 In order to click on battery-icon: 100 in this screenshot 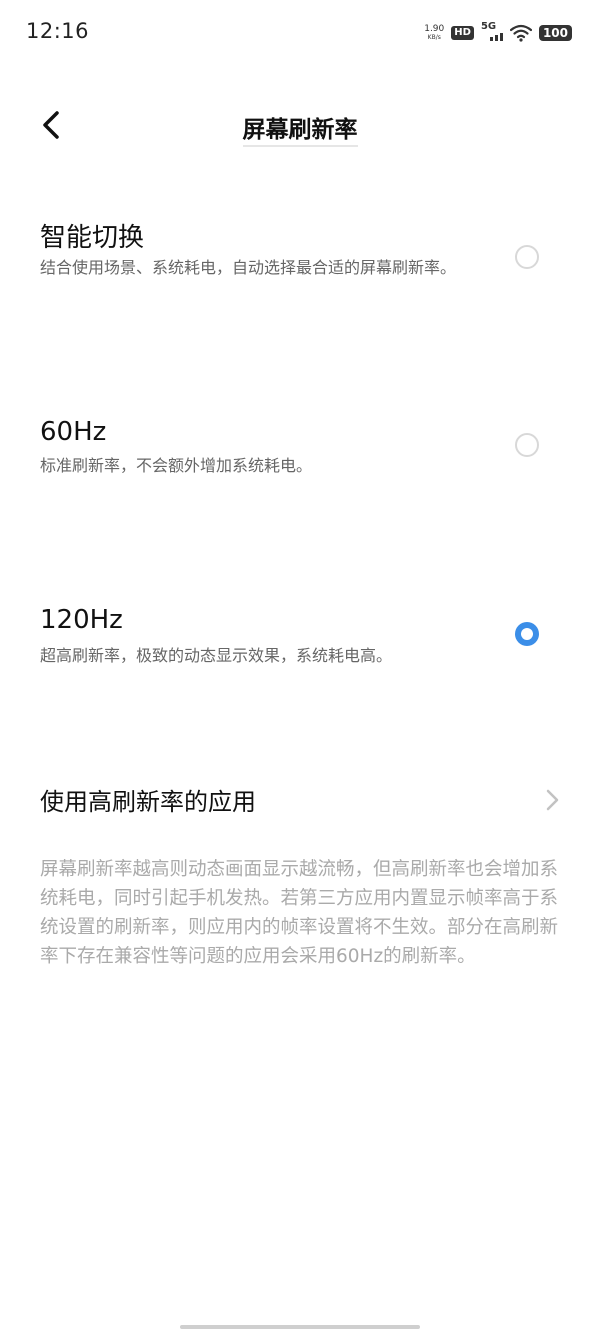, I will do `click(555, 33)`.